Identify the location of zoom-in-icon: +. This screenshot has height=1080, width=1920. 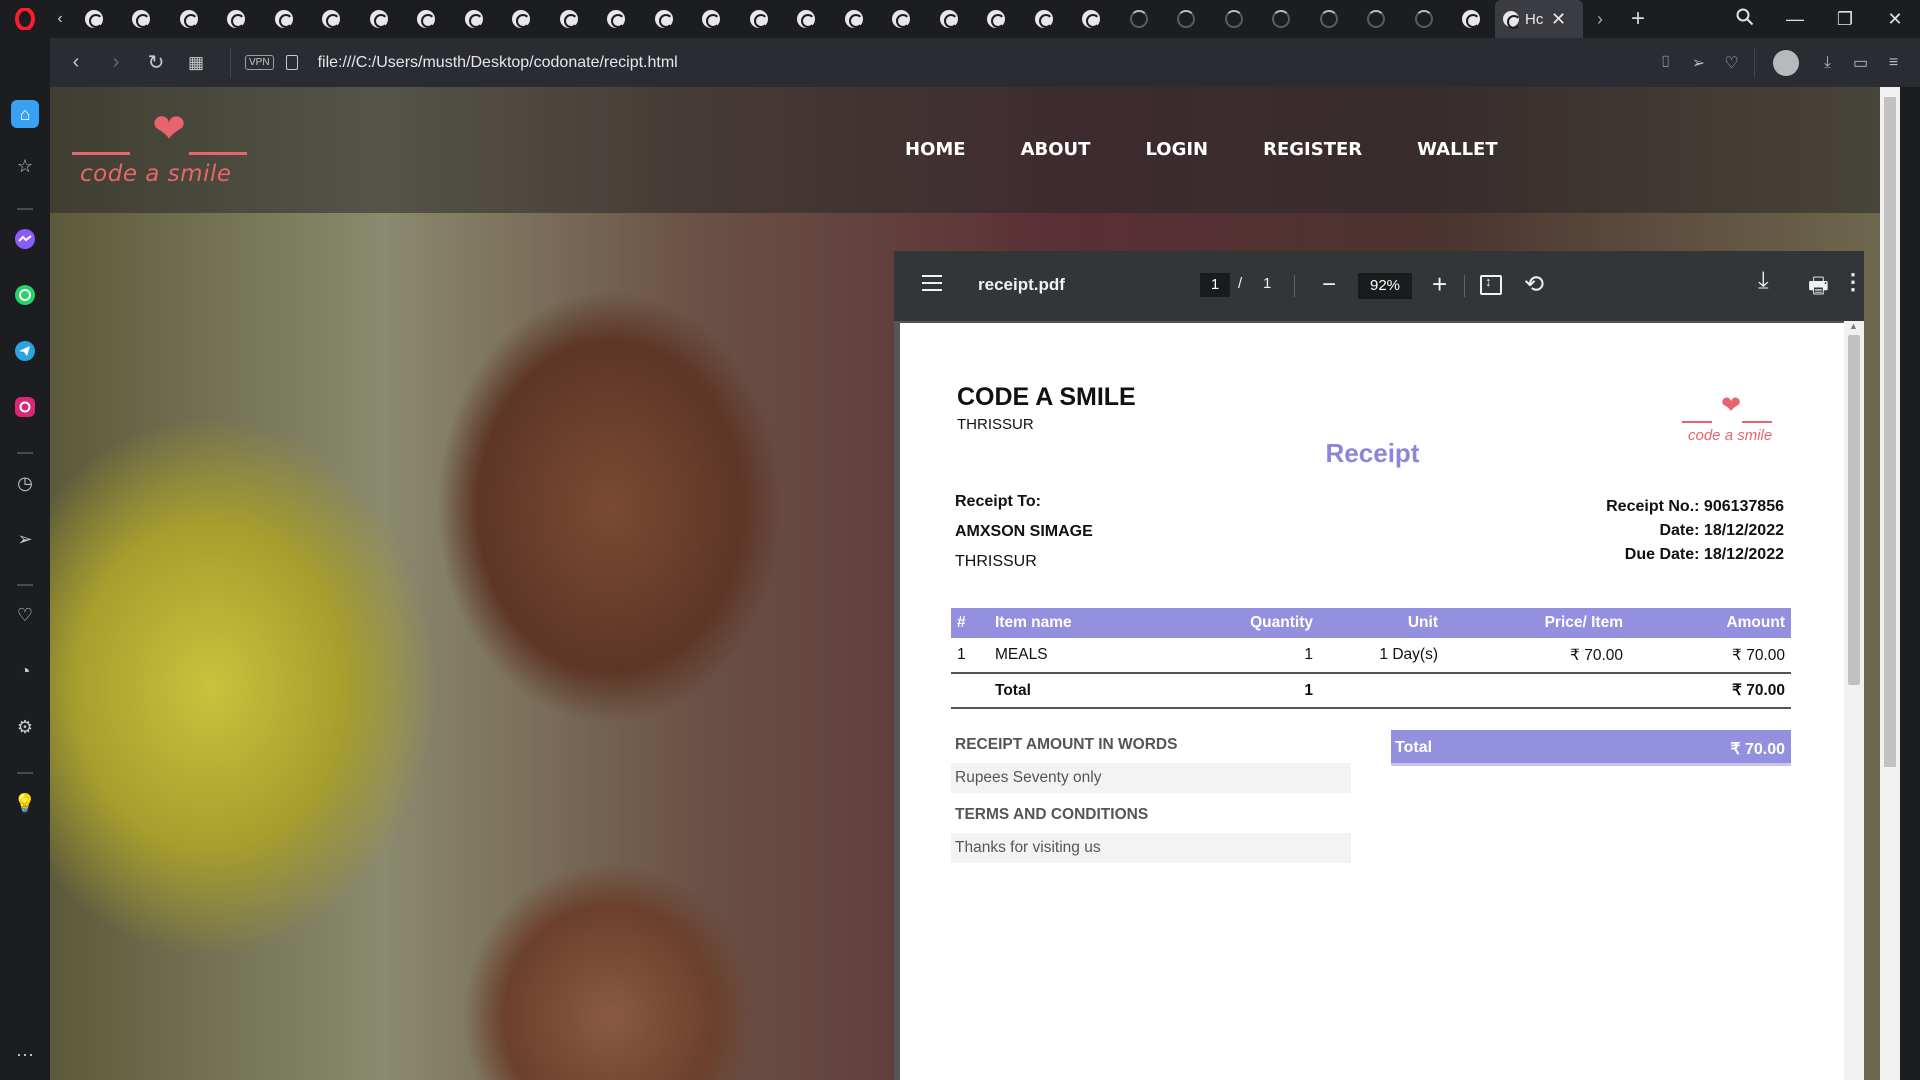
(1439, 284).